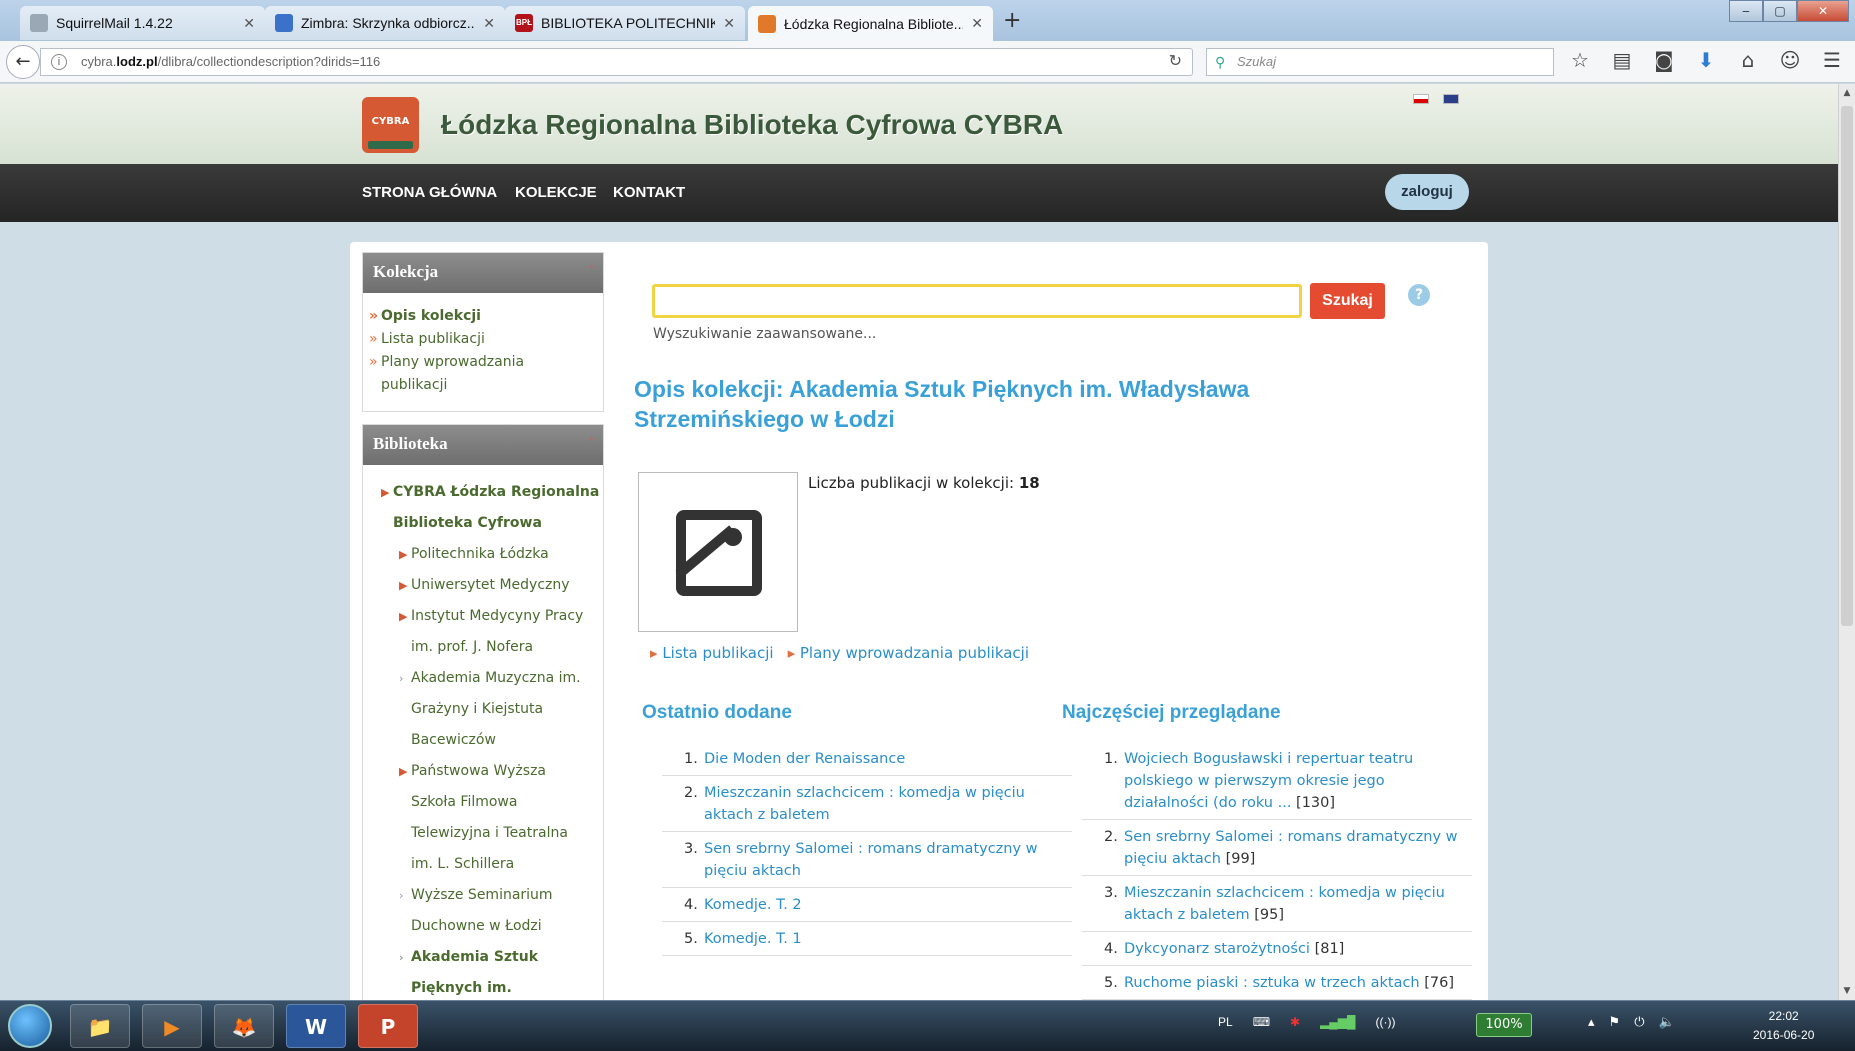  Describe the element at coordinates (482, 895) in the screenshot. I see `tree-item-wsd: Wyższe Seminarium` at that location.